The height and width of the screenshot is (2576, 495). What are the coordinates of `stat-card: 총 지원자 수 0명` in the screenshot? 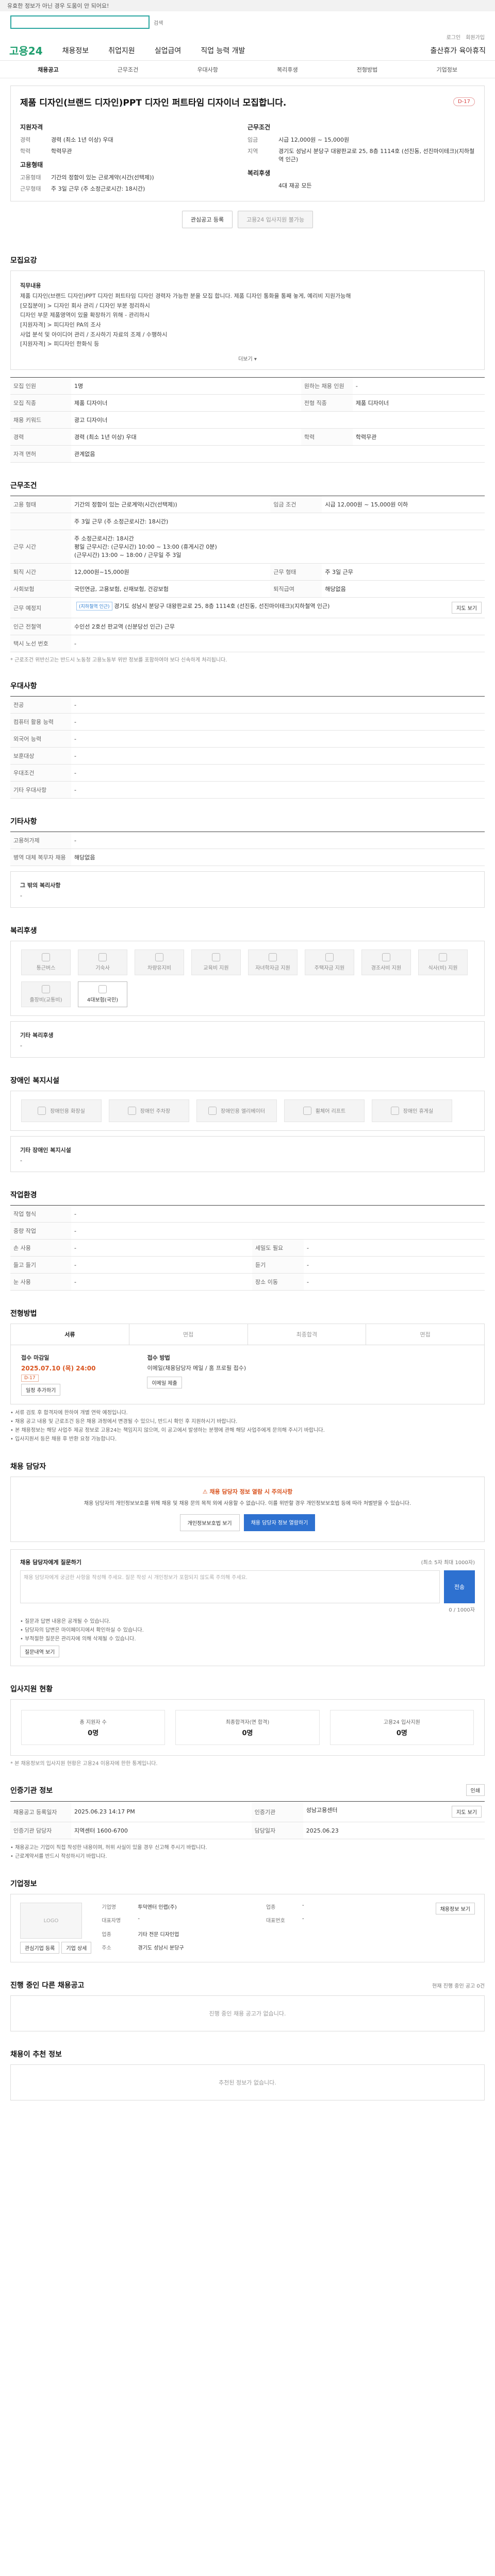 It's located at (93, 1727).